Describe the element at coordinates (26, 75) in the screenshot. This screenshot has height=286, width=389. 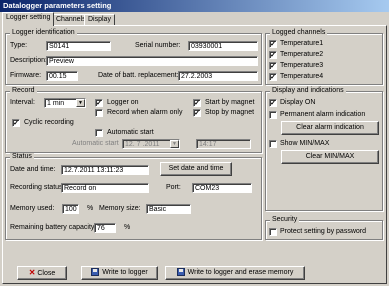
I see `firmware-label: Firmware:` at that location.